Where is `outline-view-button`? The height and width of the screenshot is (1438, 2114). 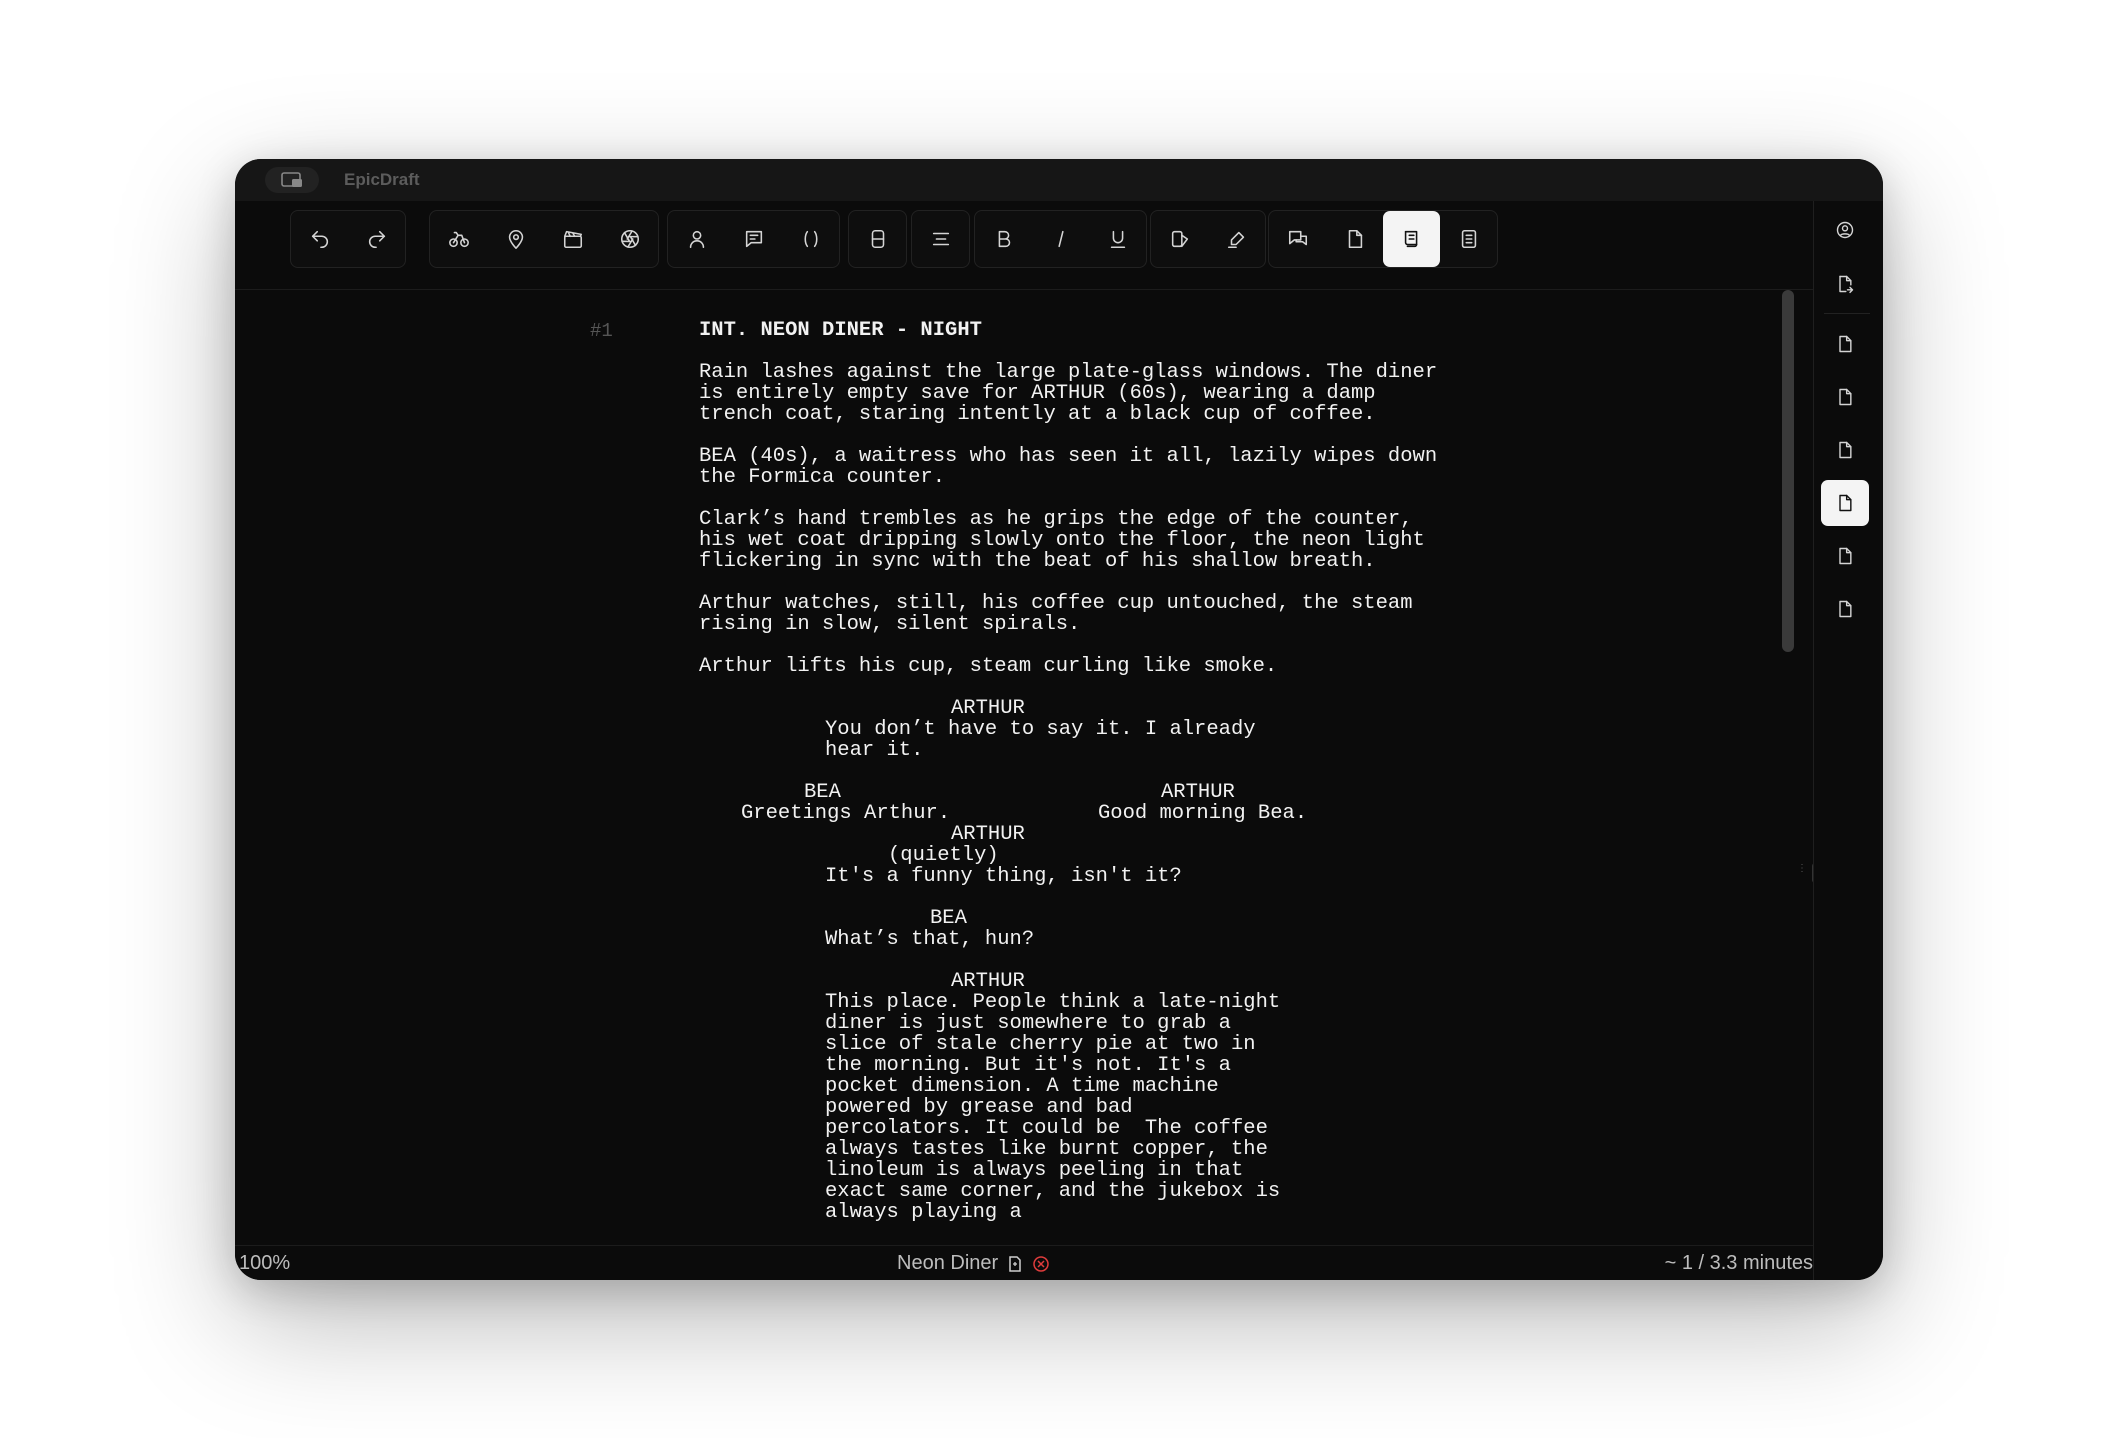 outline-view-button is located at coordinates (1468, 239).